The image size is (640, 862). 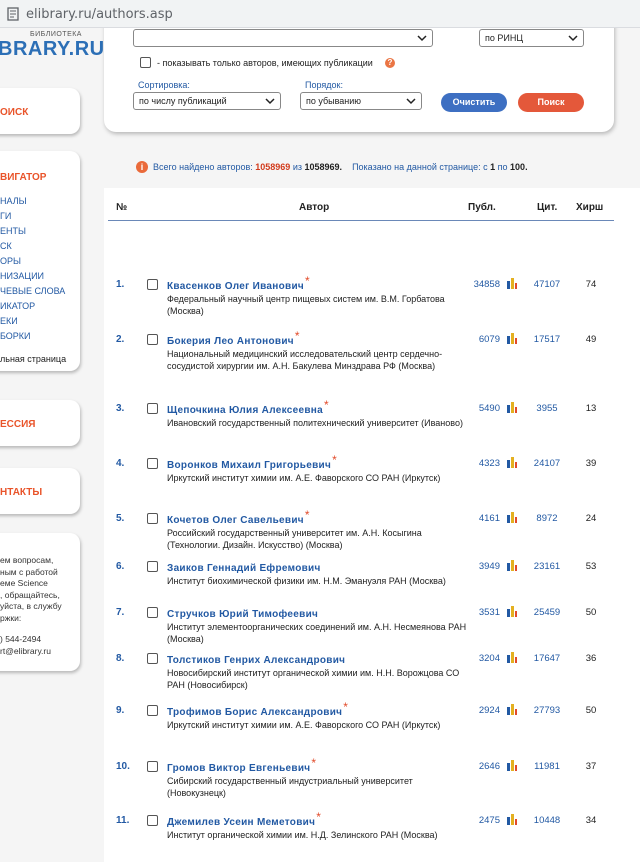 What do you see at coordinates (480, 518) in the screenshot?
I see `publications-count-link: 4161` at bounding box center [480, 518].